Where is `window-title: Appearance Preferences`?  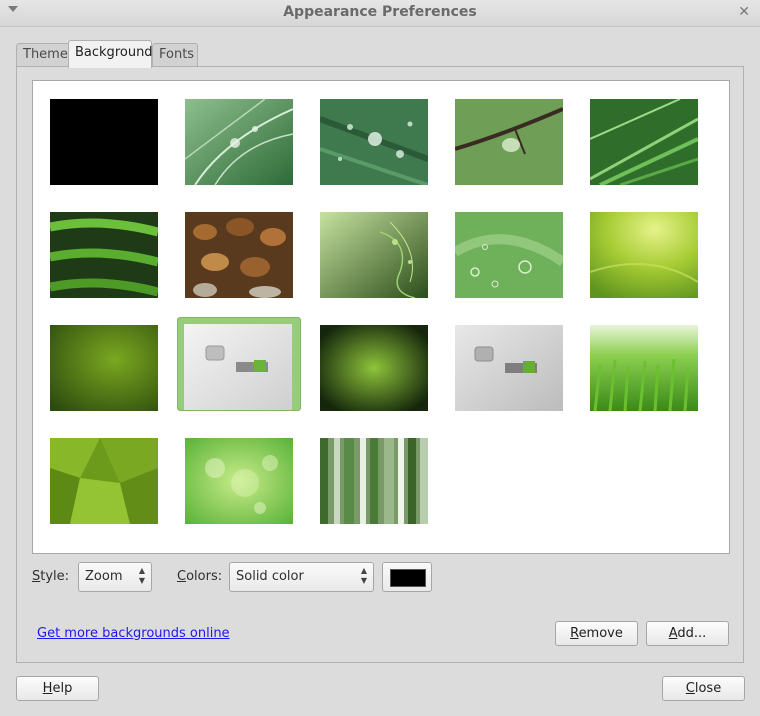 window-title: Appearance Preferences is located at coordinates (380, 12).